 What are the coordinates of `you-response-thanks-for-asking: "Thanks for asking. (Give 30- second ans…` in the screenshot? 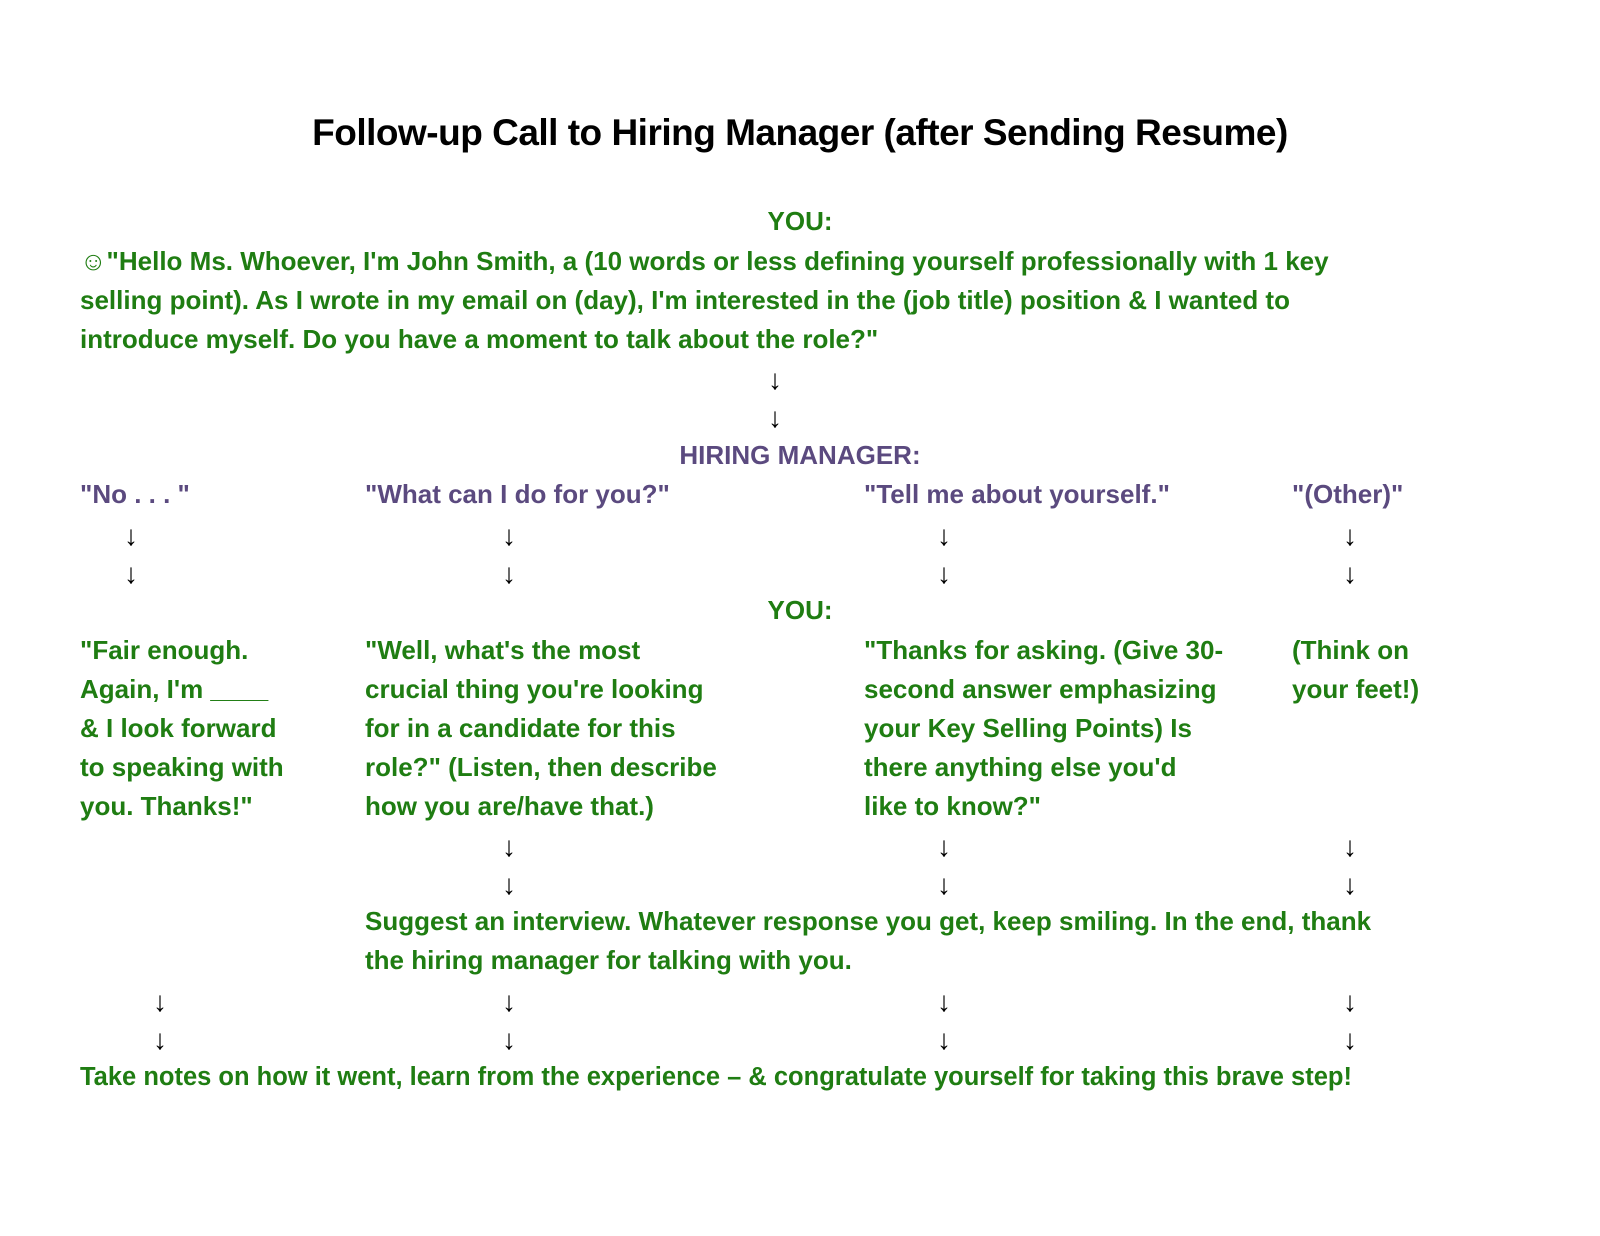 It's located at (1043, 728).